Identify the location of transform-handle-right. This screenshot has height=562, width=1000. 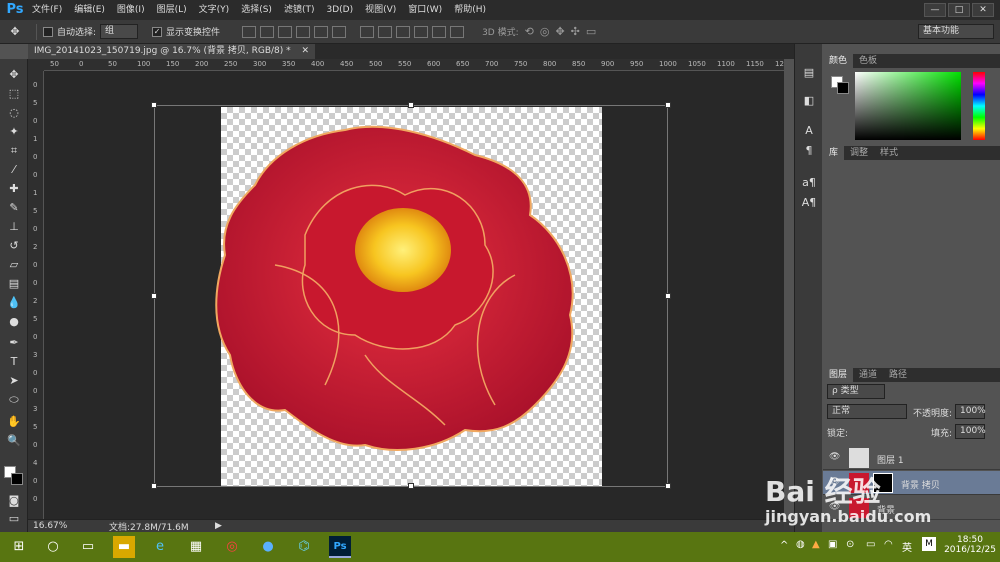
(668, 296).